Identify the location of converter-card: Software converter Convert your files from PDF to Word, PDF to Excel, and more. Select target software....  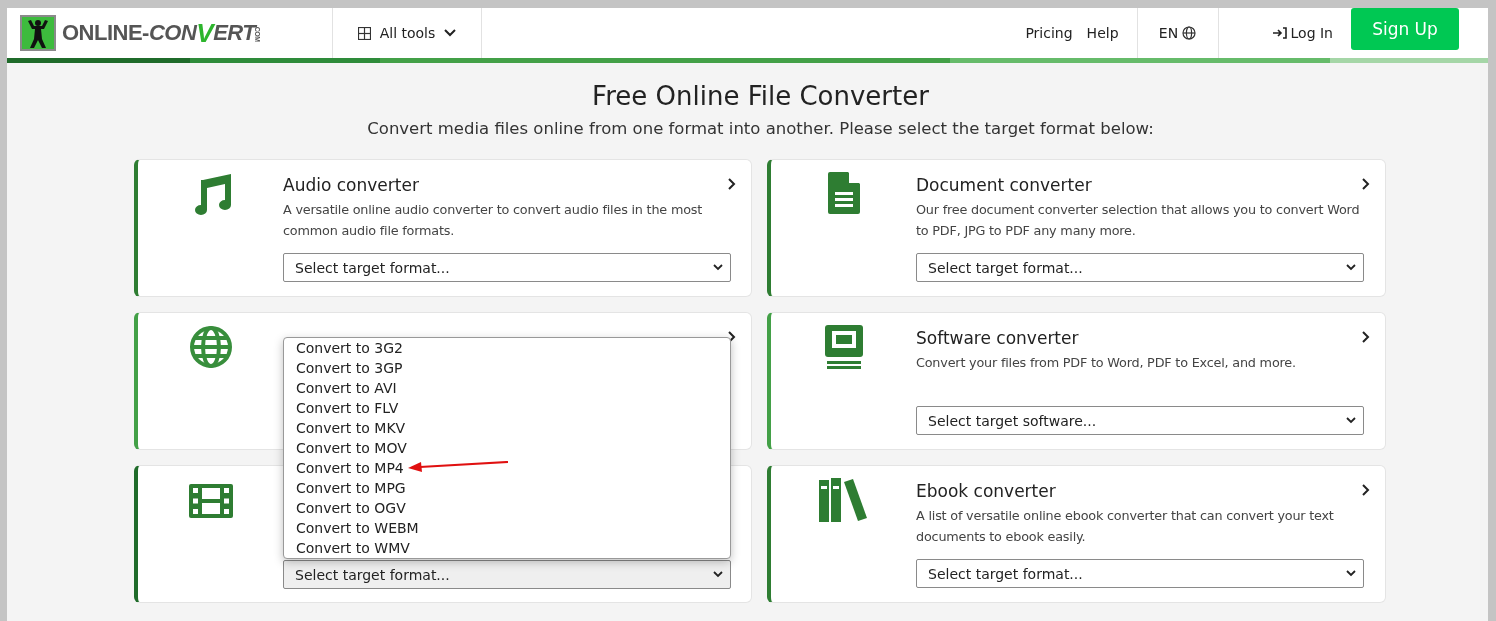
(1076, 381).